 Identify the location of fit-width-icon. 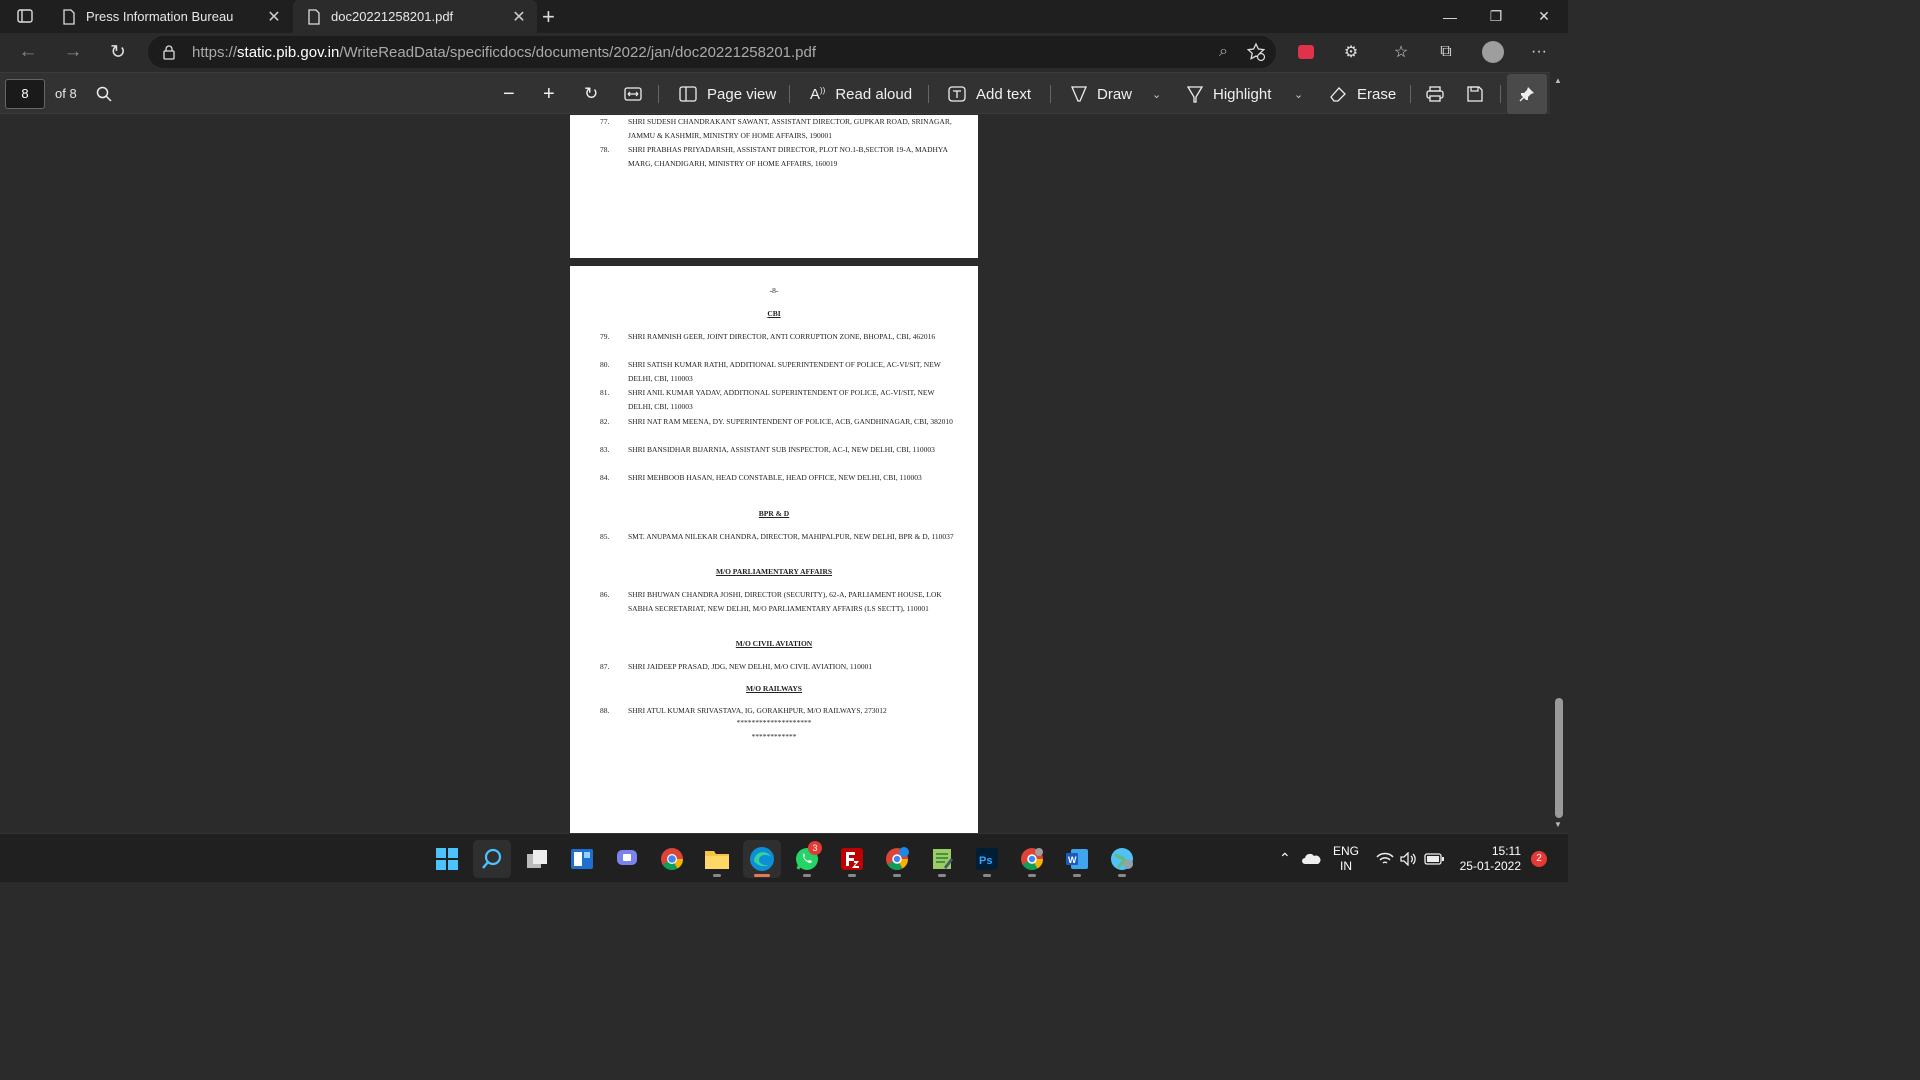
(633, 94).